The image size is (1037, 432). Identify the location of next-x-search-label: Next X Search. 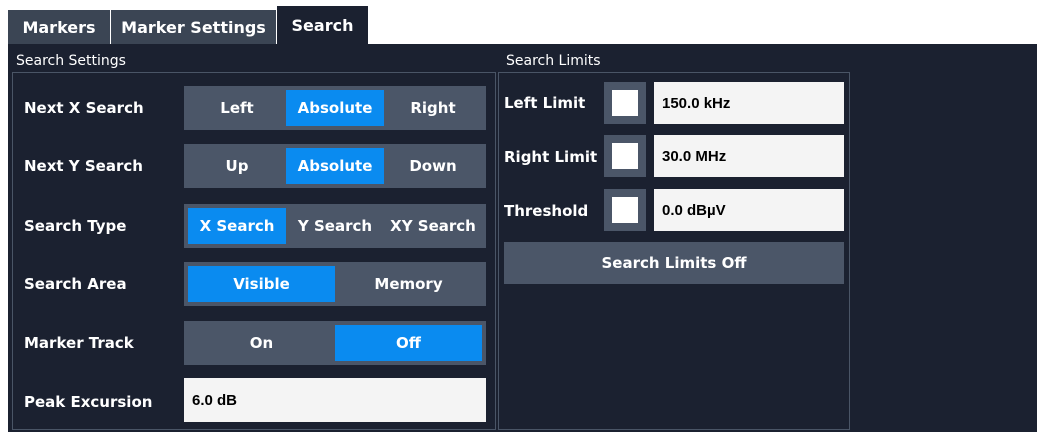
(84, 108).